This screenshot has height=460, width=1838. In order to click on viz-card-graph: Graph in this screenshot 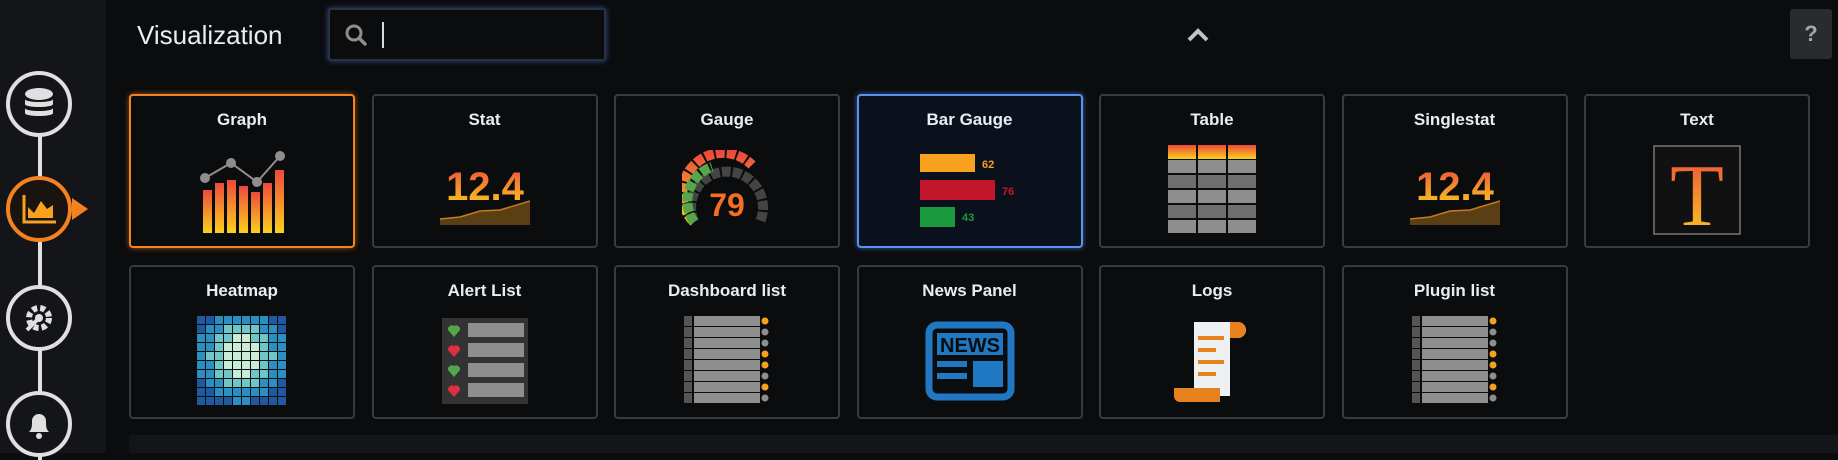, I will do `click(242, 171)`.